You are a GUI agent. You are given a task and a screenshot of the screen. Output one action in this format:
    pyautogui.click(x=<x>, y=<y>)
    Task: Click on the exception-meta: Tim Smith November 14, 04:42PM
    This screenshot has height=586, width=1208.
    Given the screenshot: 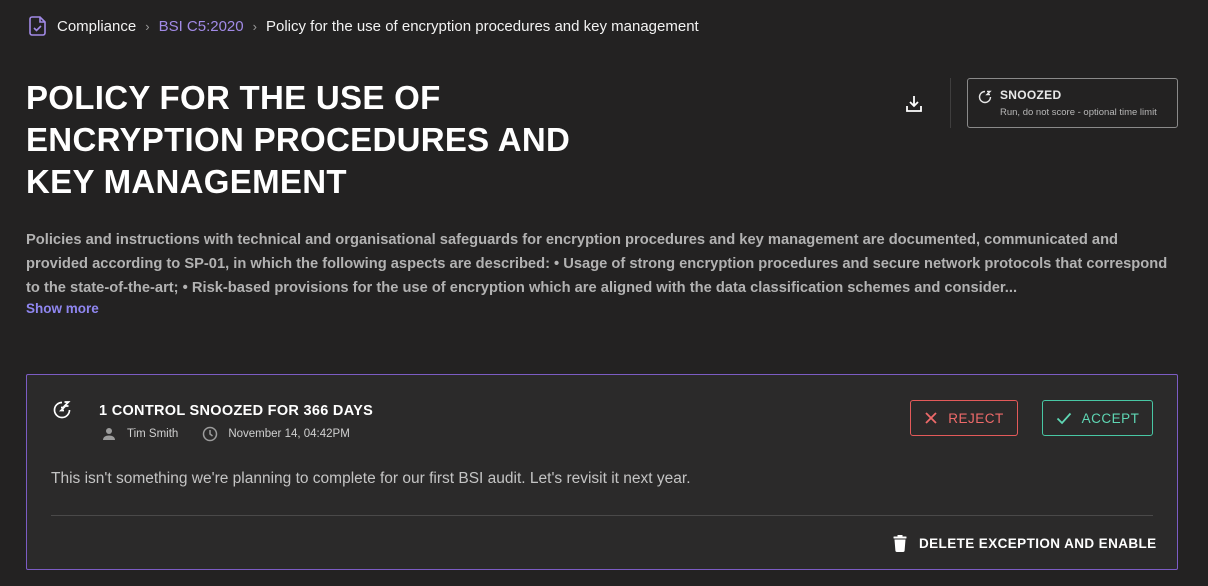 What is the action you would take?
    pyautogui.click(x=225, y=434)
    